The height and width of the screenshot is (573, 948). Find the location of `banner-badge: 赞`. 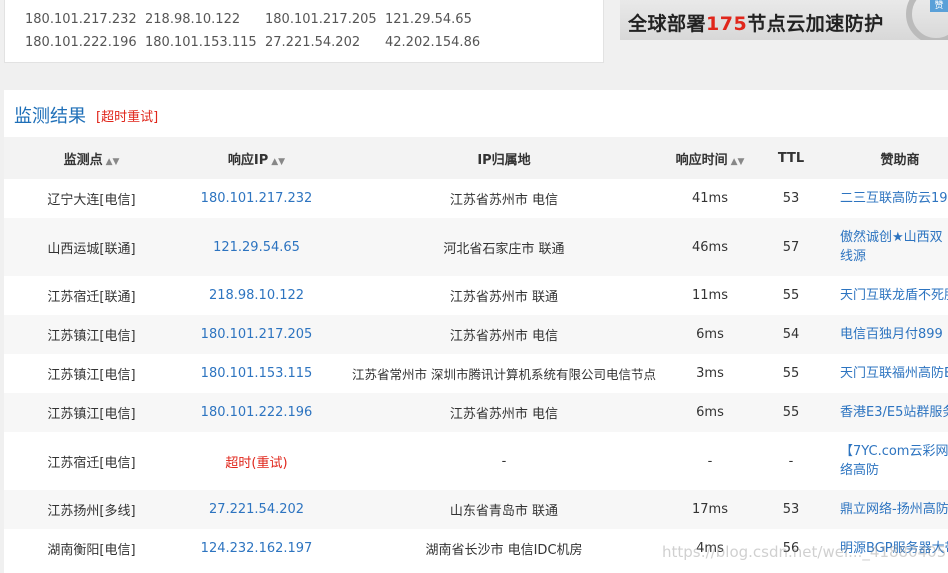

banner-badge: 赞 is located at coordinates (939, 6).